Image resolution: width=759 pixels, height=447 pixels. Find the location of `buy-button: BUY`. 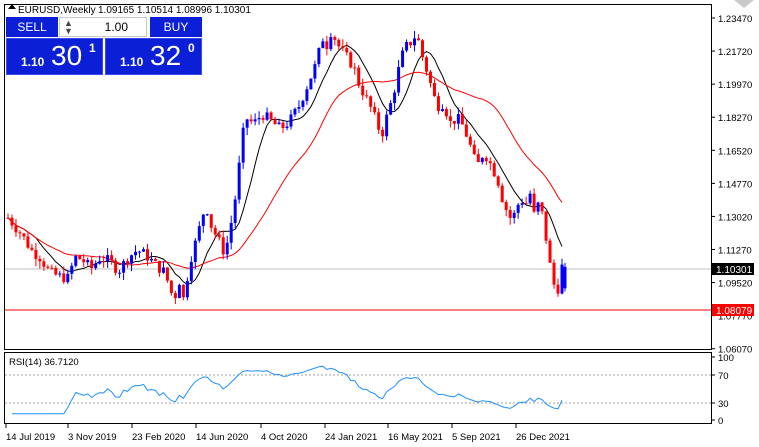

buy-button: BUY is located at coordinates (176, 27).